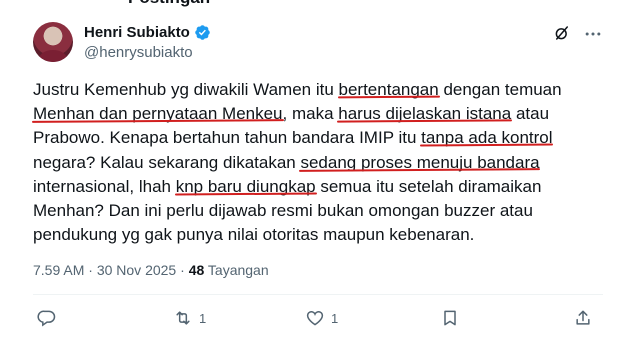 The width and height of the screenshot is (617, 348). I want to click on retweet-button: 1, so click(189, 318).